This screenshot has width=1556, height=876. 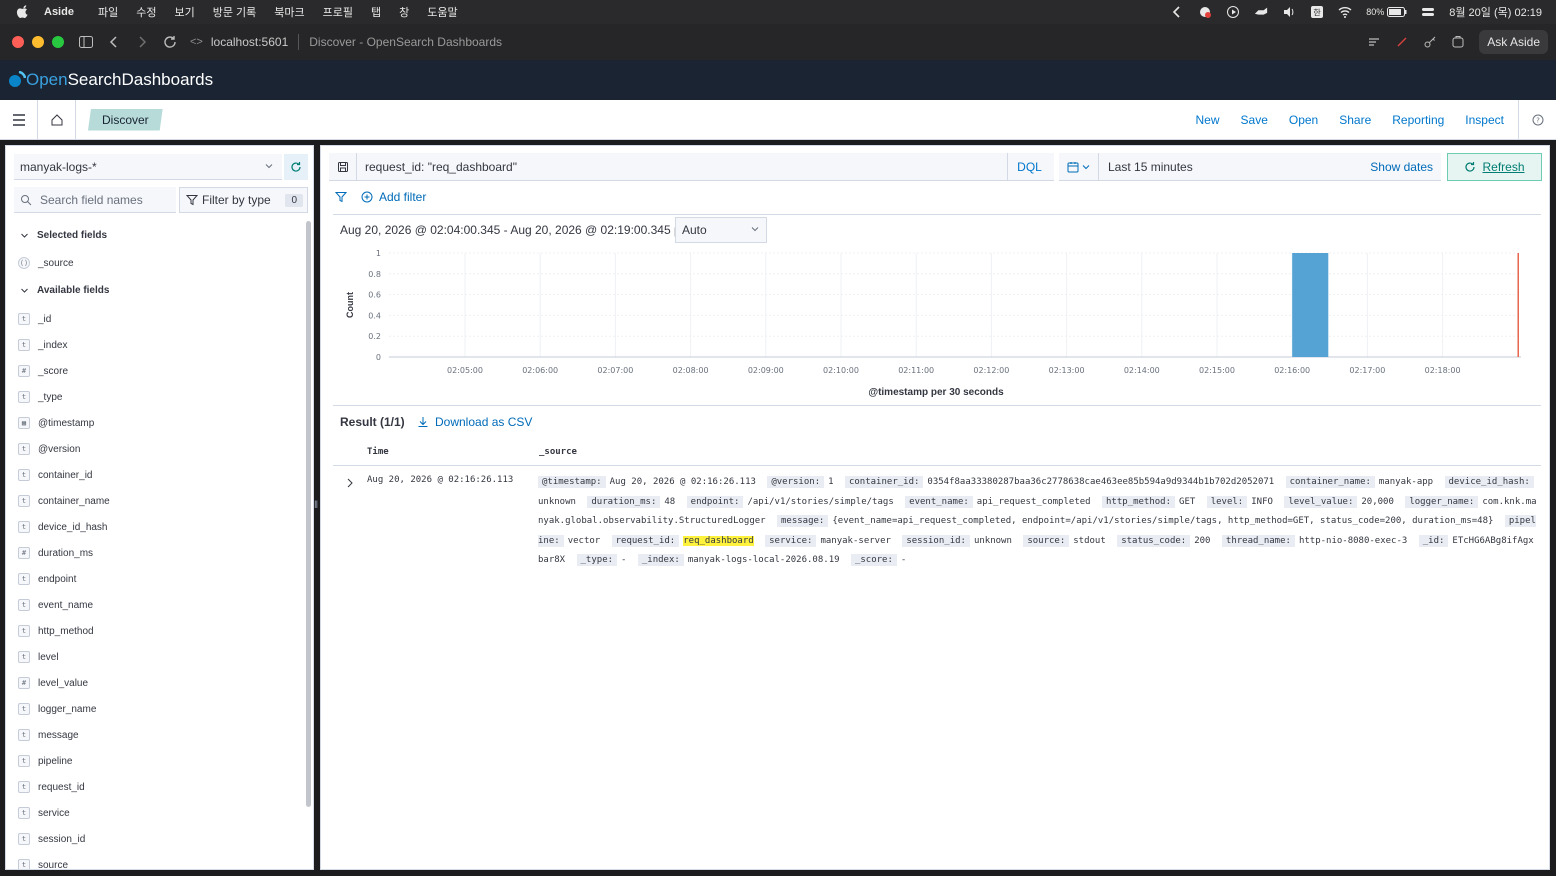 What do you see at coordinates (1494, 167) in the screenshot?
I see `refresh-button: Refresh` at bounding box center [1494, 167].